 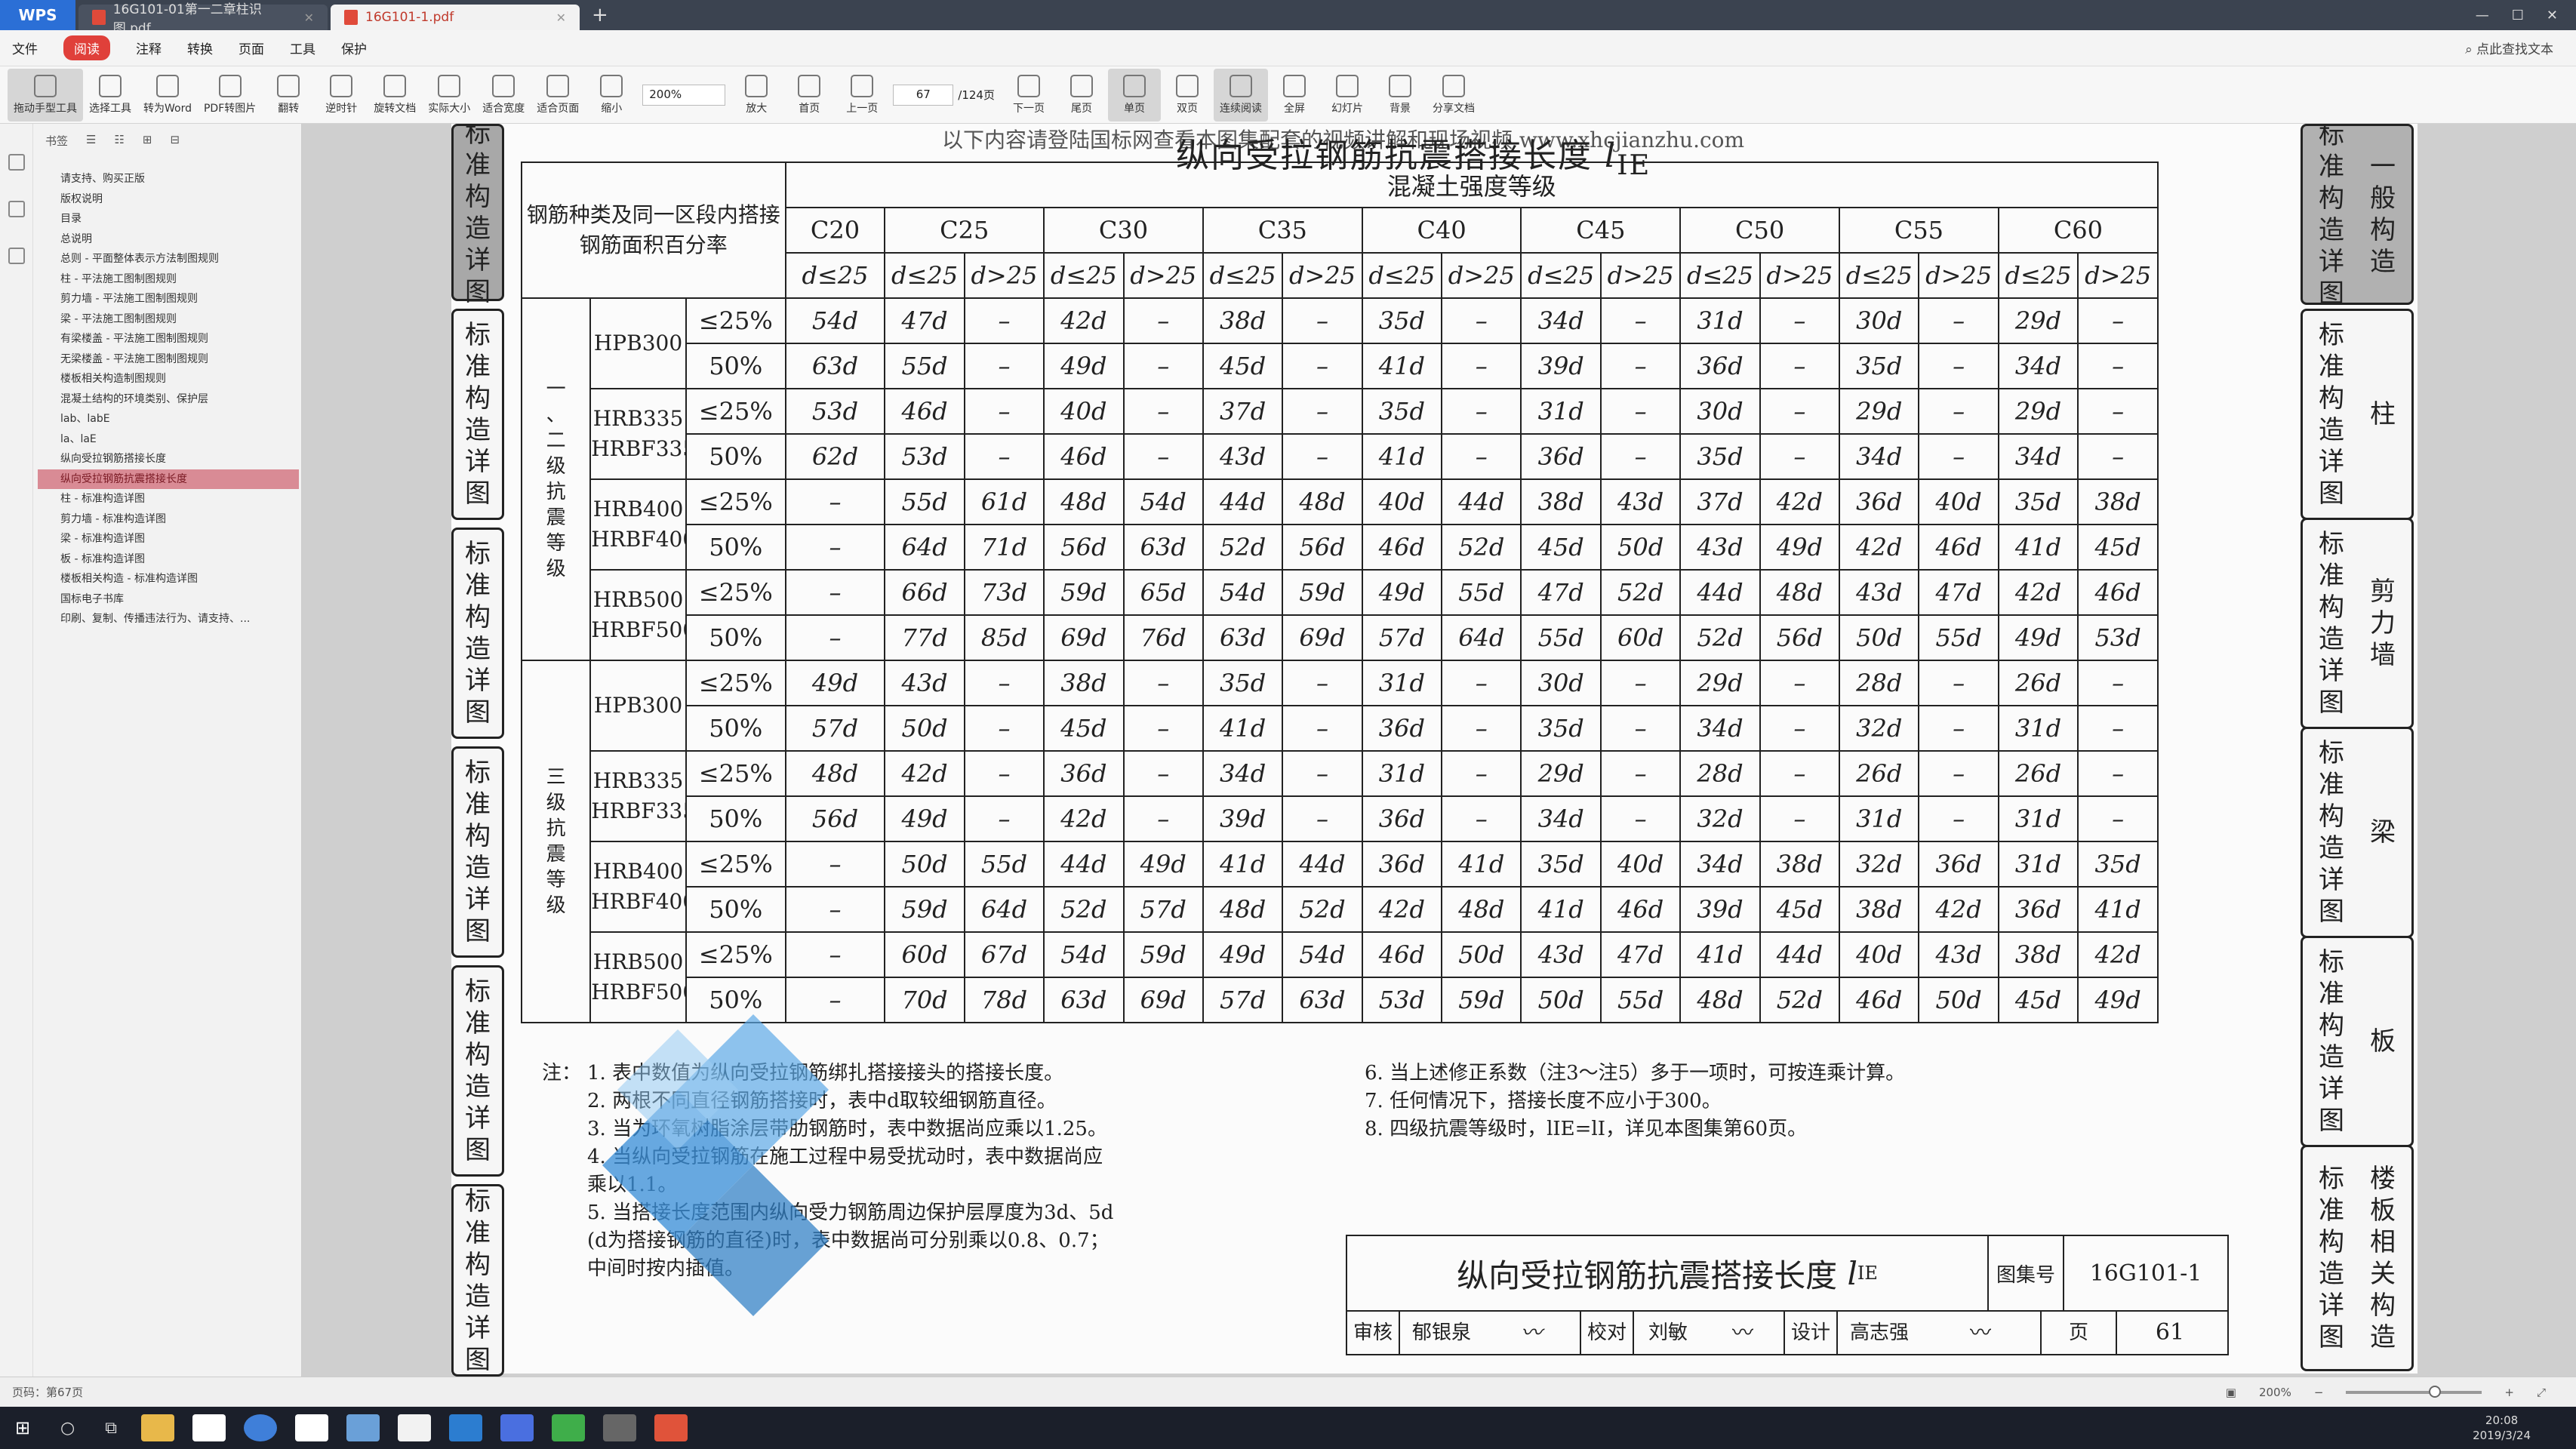 I want to click on bookmark-item: 混凝土结构的环境类别、保护层, so click(x=168, y=399).